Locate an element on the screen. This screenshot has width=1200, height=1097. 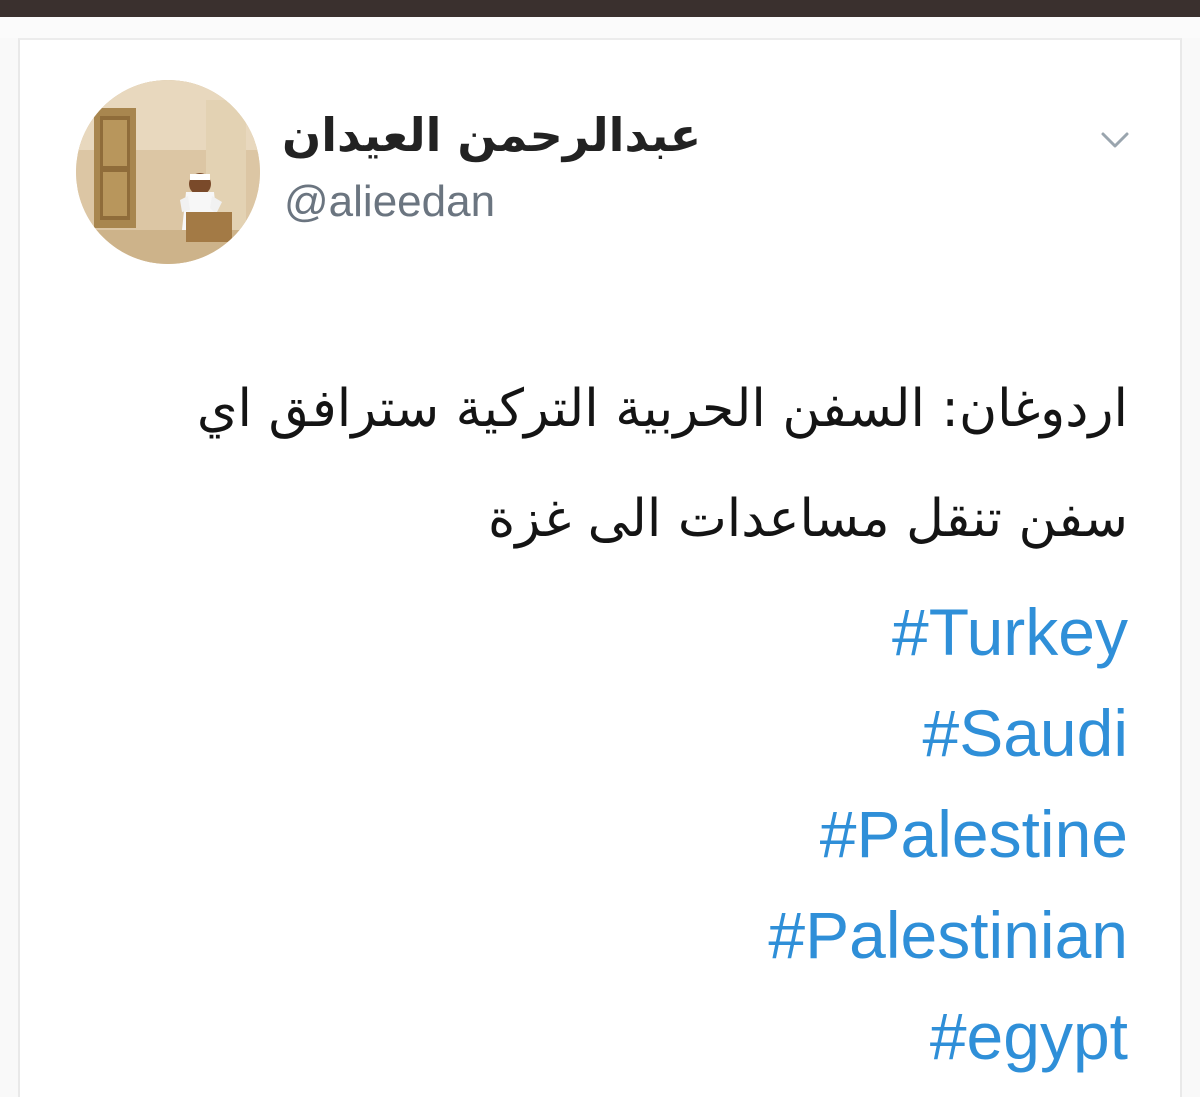
hashtag-link: #Saudi is located at coordinates (778, 733).